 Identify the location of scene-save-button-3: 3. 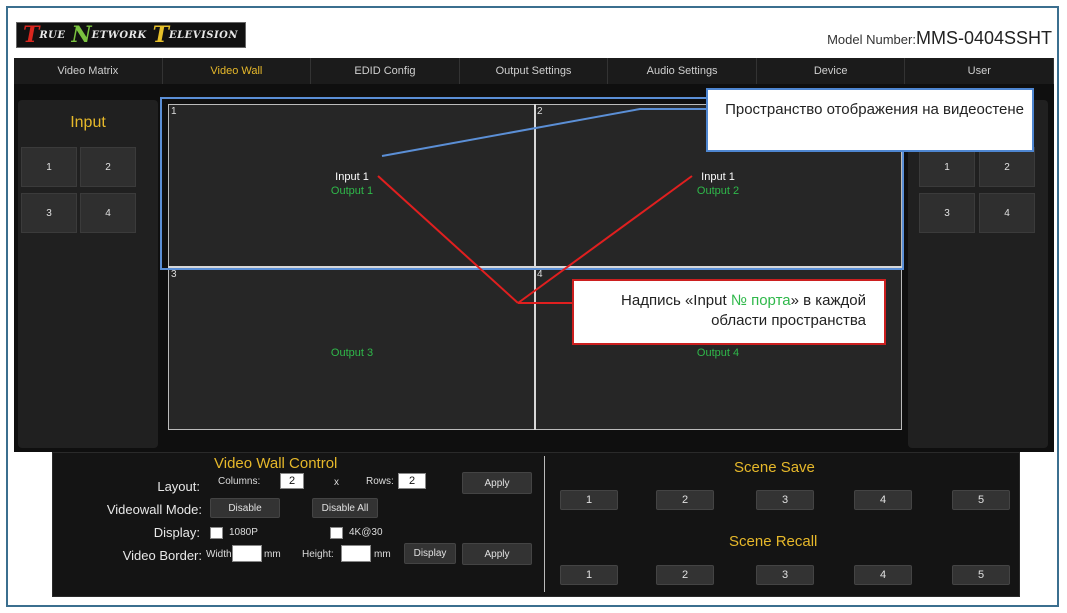
(785, 500).